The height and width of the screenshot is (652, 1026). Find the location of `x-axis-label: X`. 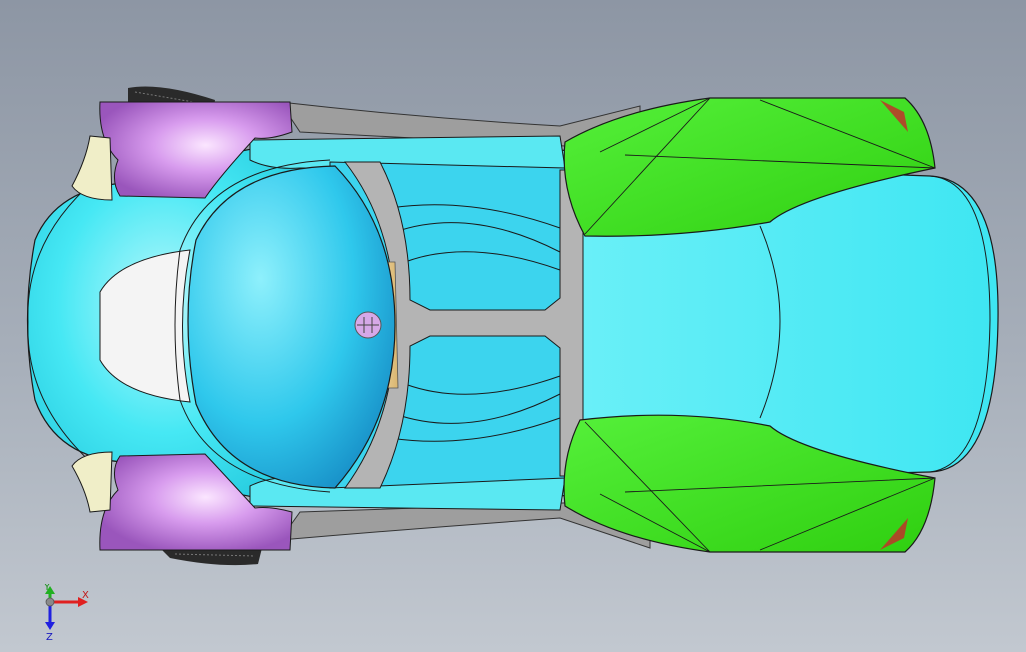

x-axis-label: X is located at coordinates (85, 595).